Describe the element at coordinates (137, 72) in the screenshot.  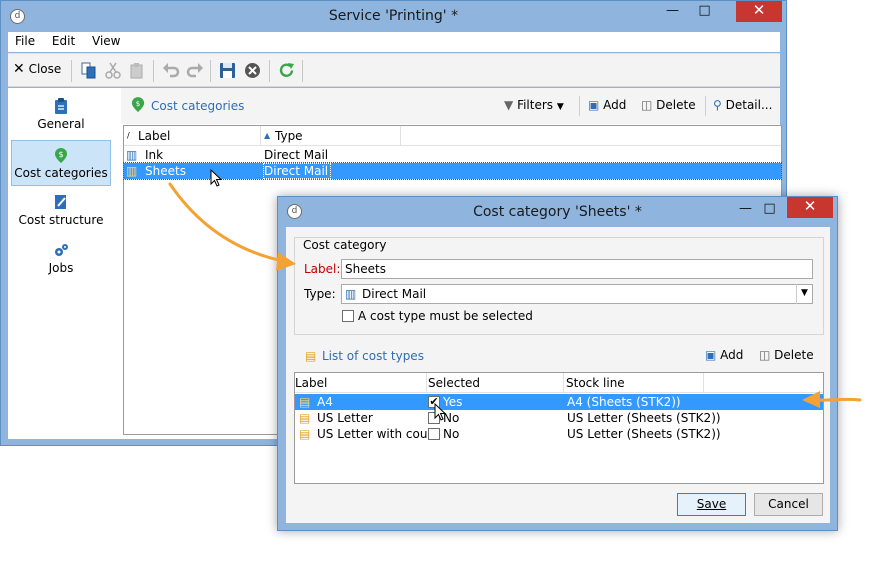
I see `paste-icon` at that location.